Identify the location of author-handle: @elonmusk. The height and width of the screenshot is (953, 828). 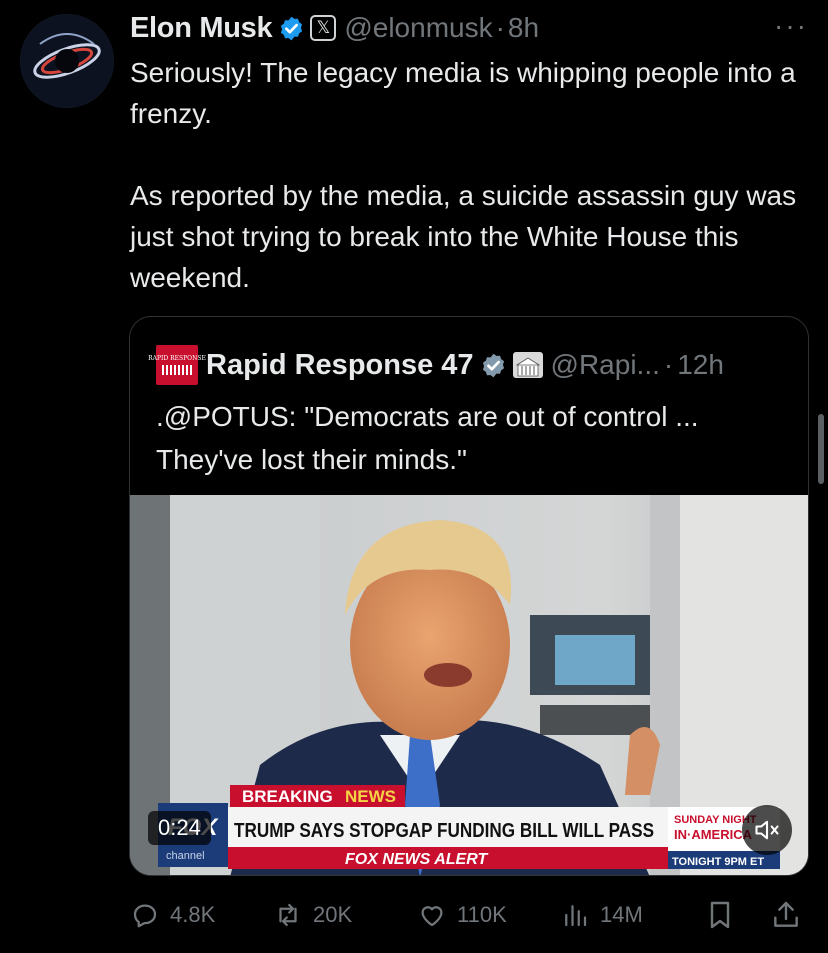
(418, 28).